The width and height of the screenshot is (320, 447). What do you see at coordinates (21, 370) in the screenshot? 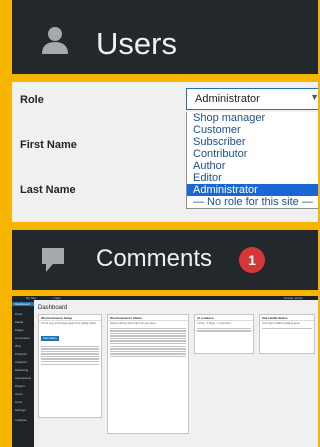
I see `menu-item-marketing: Marketing` at bounding box center [21, 370].